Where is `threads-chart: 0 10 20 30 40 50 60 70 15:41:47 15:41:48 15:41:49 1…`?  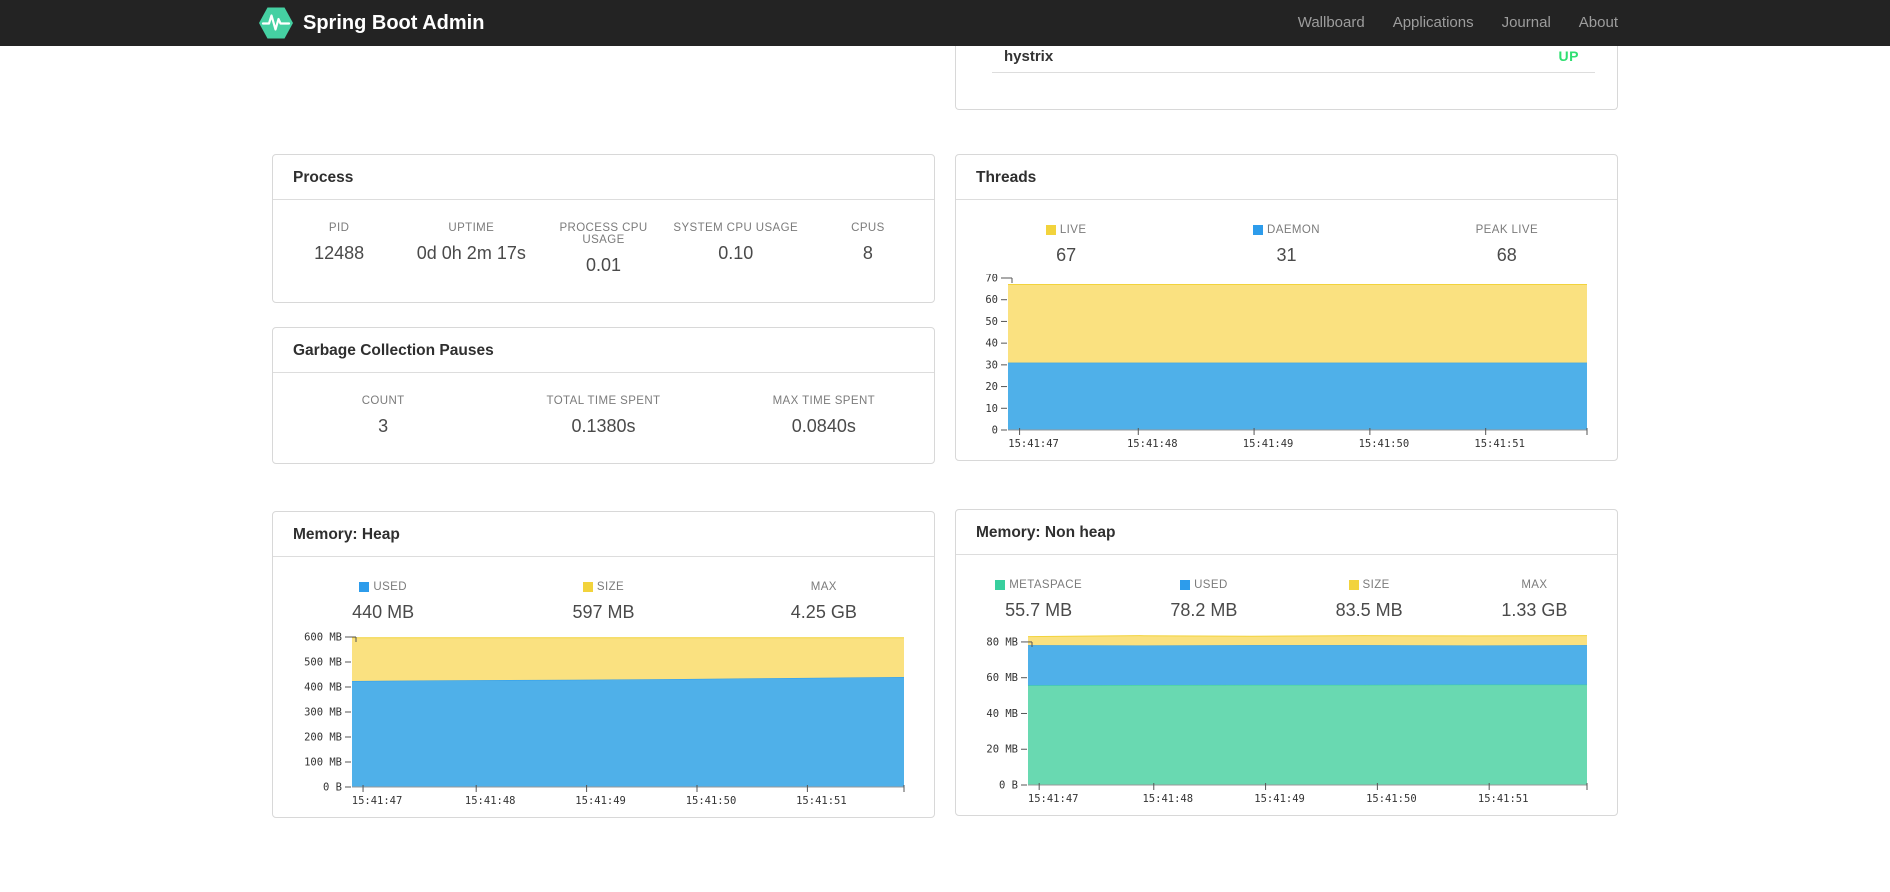
threads-chart: 0 10 20 30 40 50 60 70 15:41:47 15:41:48 15:41:49 1… is located at coordinates (1286, 362).